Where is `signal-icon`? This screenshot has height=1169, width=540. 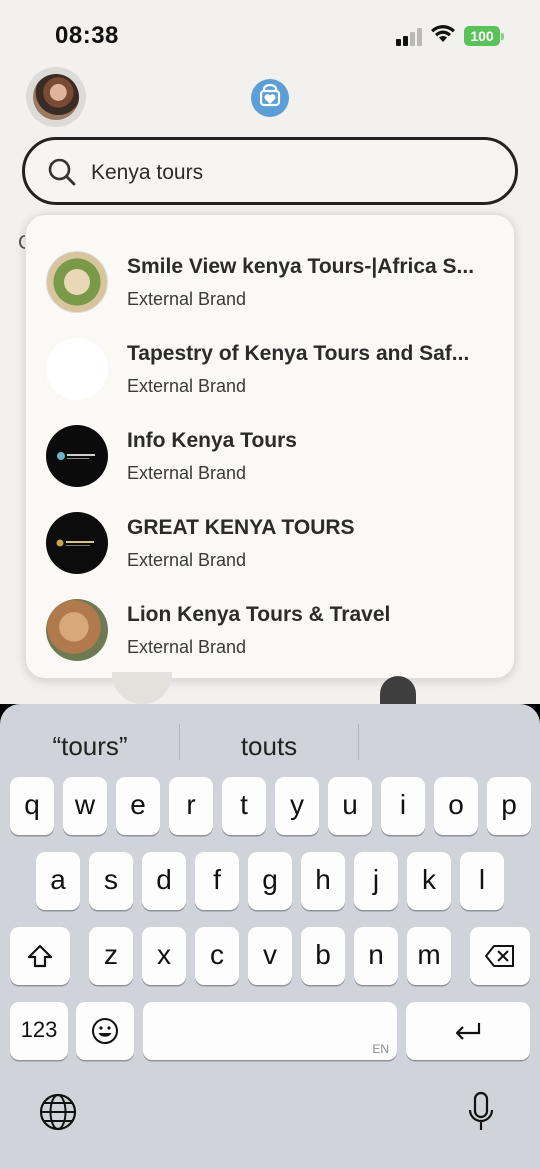 signal-icon is located at coordinates (409, 37).